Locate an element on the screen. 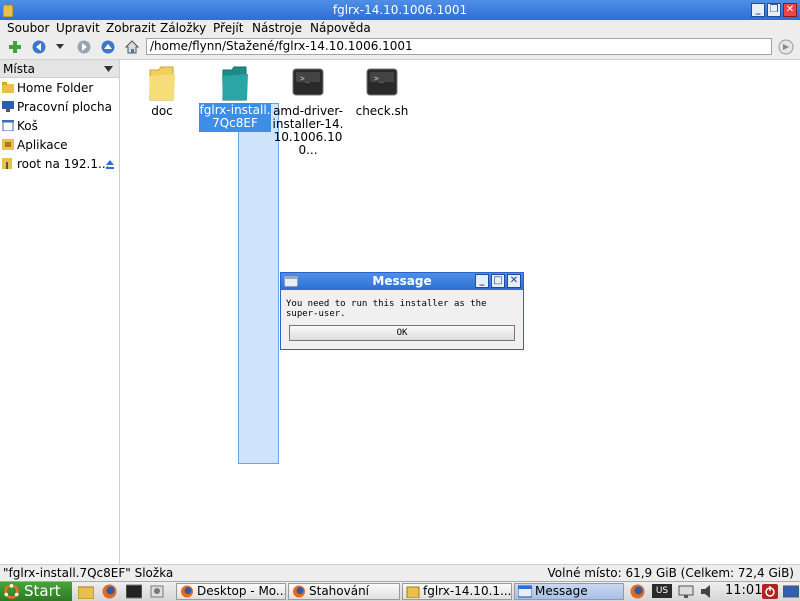 This screenshot has width=800, height=601. volume-icon is located at coordinates (708, 591).